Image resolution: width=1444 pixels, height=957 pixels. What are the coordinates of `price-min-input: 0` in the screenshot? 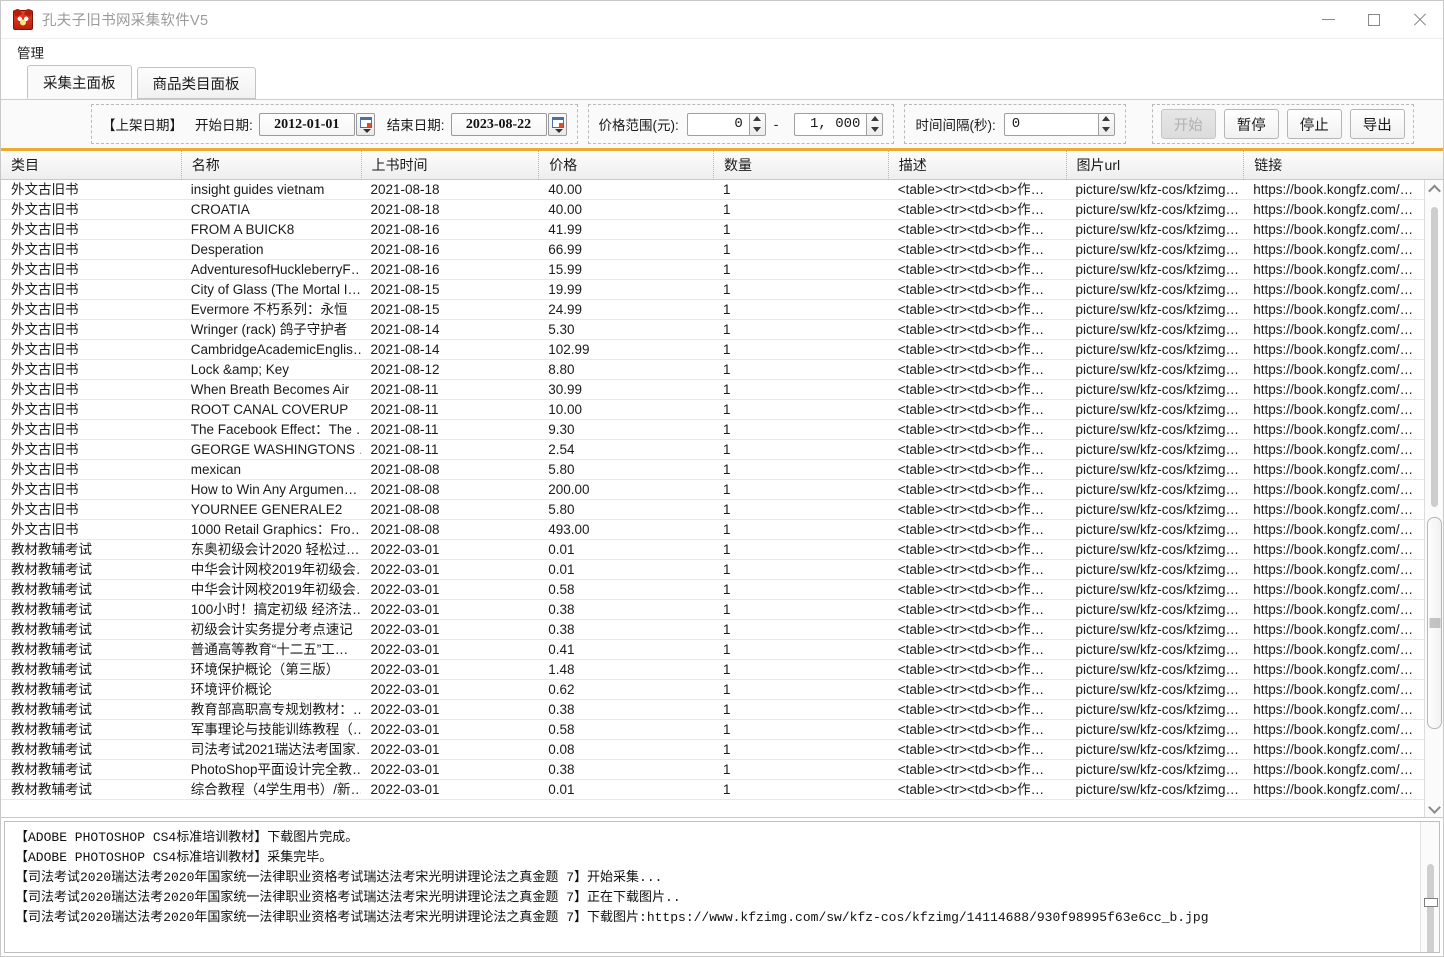 It's located at (717, 124).